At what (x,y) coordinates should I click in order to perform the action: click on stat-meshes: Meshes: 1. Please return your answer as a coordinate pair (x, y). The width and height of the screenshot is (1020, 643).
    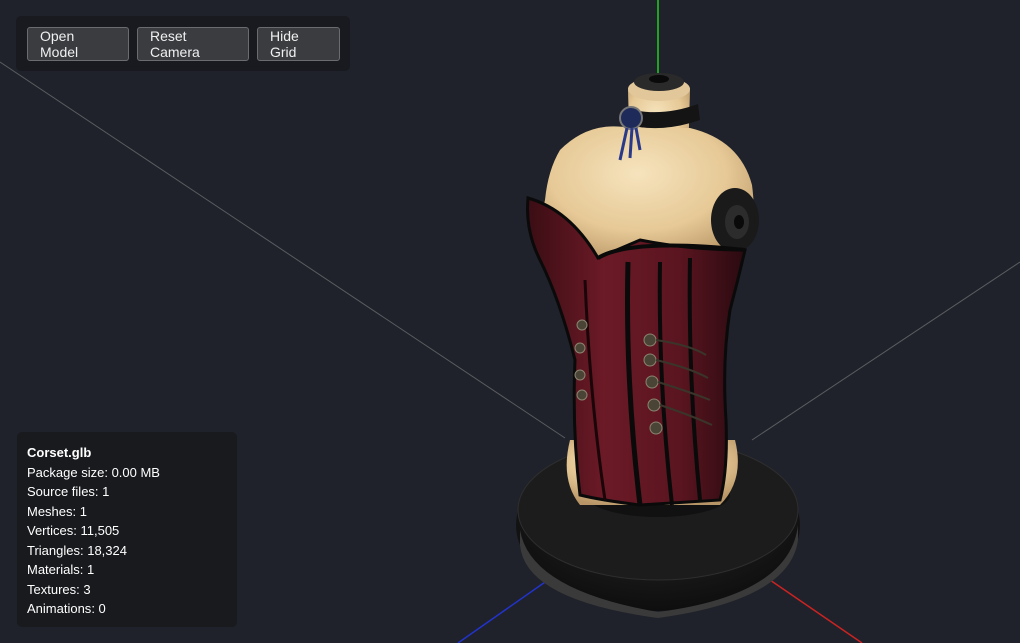
    Looking at the image, I should click on (57, 511).